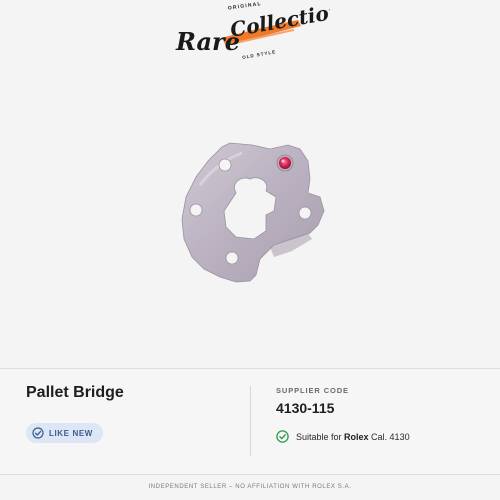  I want to click on condition-badge: LIKE NEW, so click(64, 433).